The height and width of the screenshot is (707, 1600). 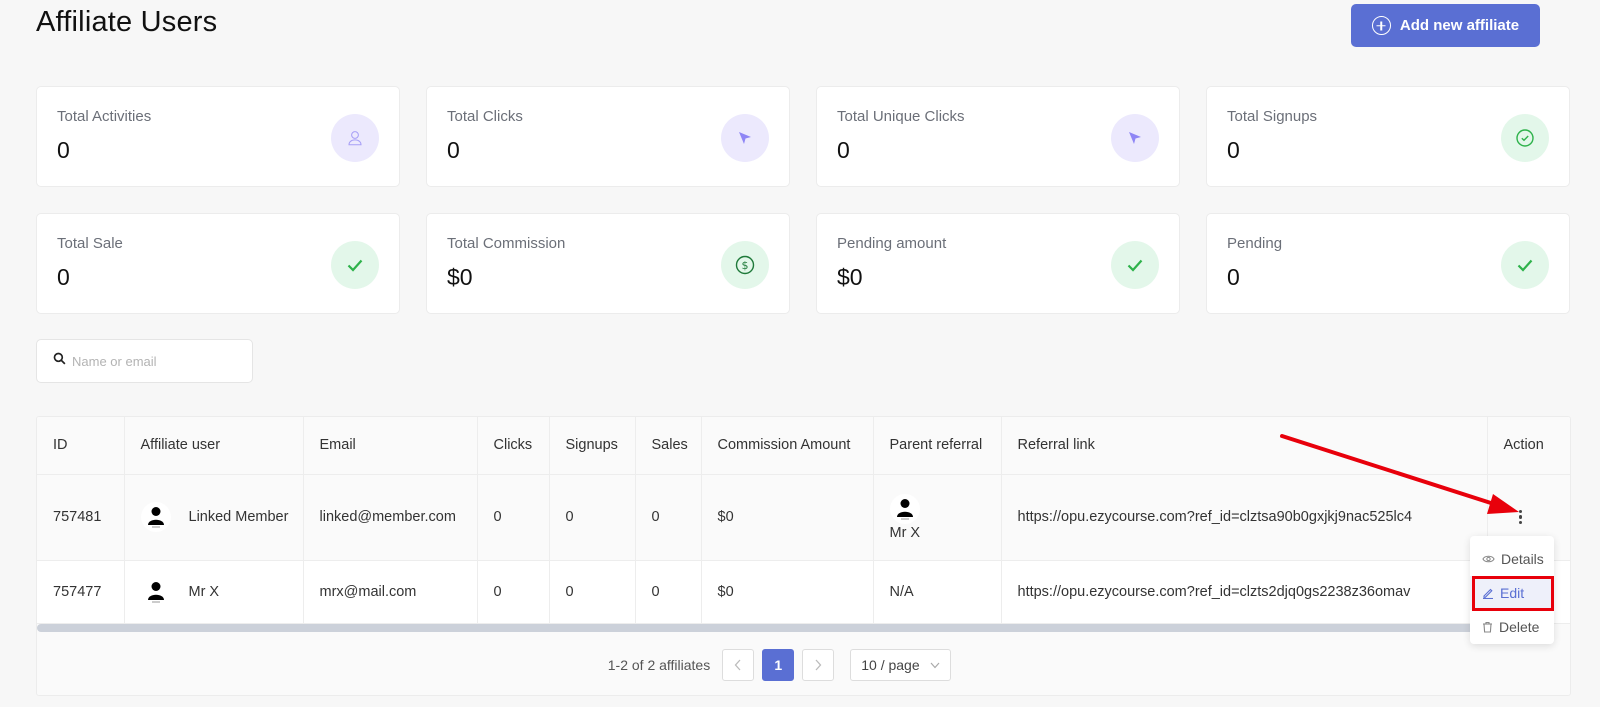 I want to click on page-size-select: 10 / page, so click(x=901, y=665).